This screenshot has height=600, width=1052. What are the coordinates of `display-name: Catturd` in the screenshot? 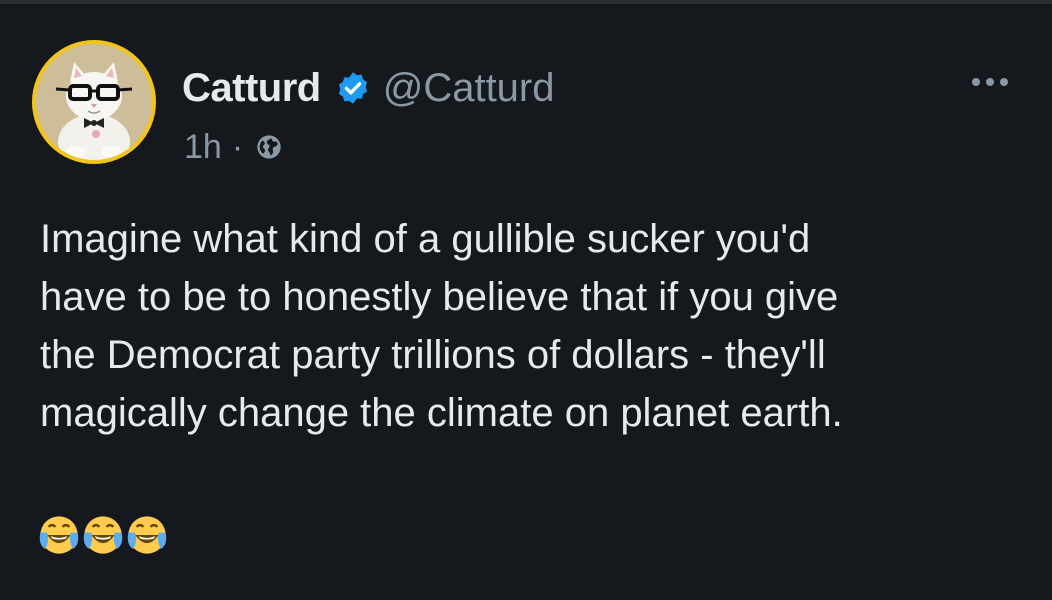 It's located at (251, 88).